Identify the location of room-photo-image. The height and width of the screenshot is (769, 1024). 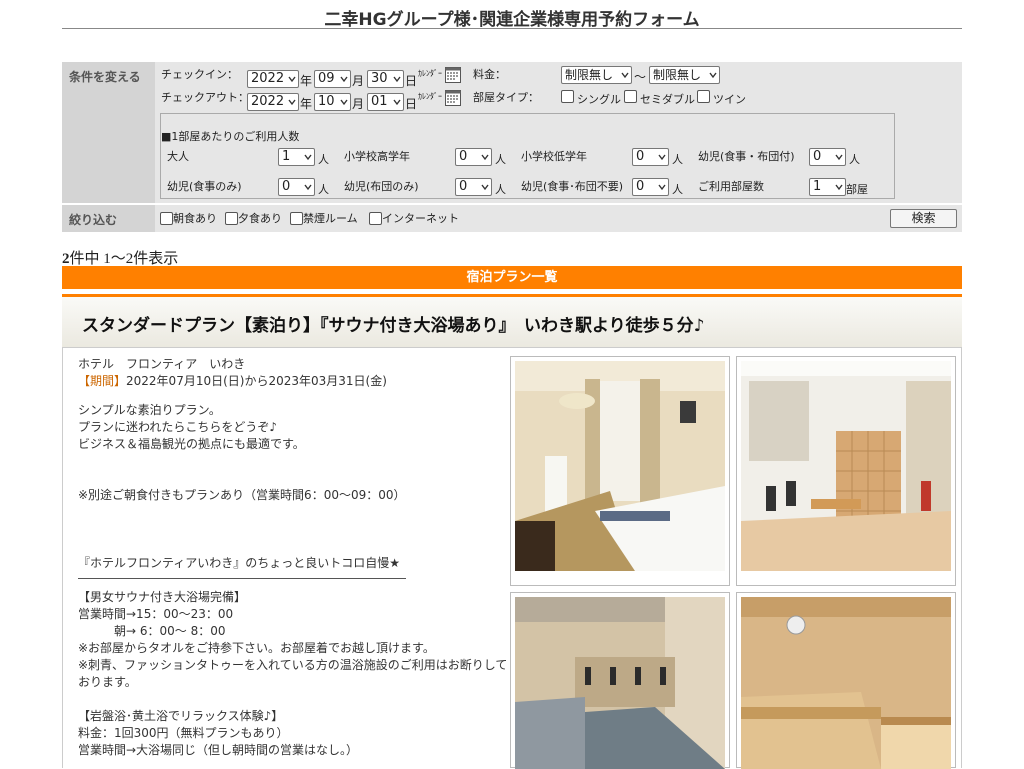
(620, 466).